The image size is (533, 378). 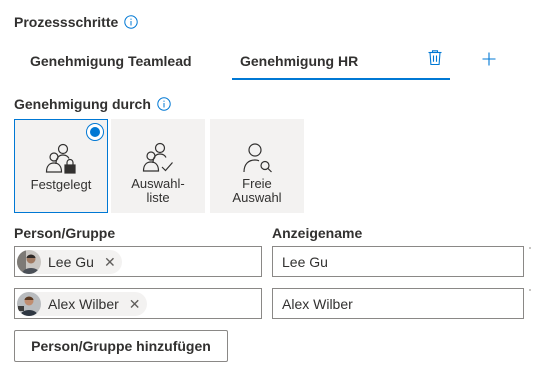 I want to click on selected-radio-indicator, so click(x=95, y=132).